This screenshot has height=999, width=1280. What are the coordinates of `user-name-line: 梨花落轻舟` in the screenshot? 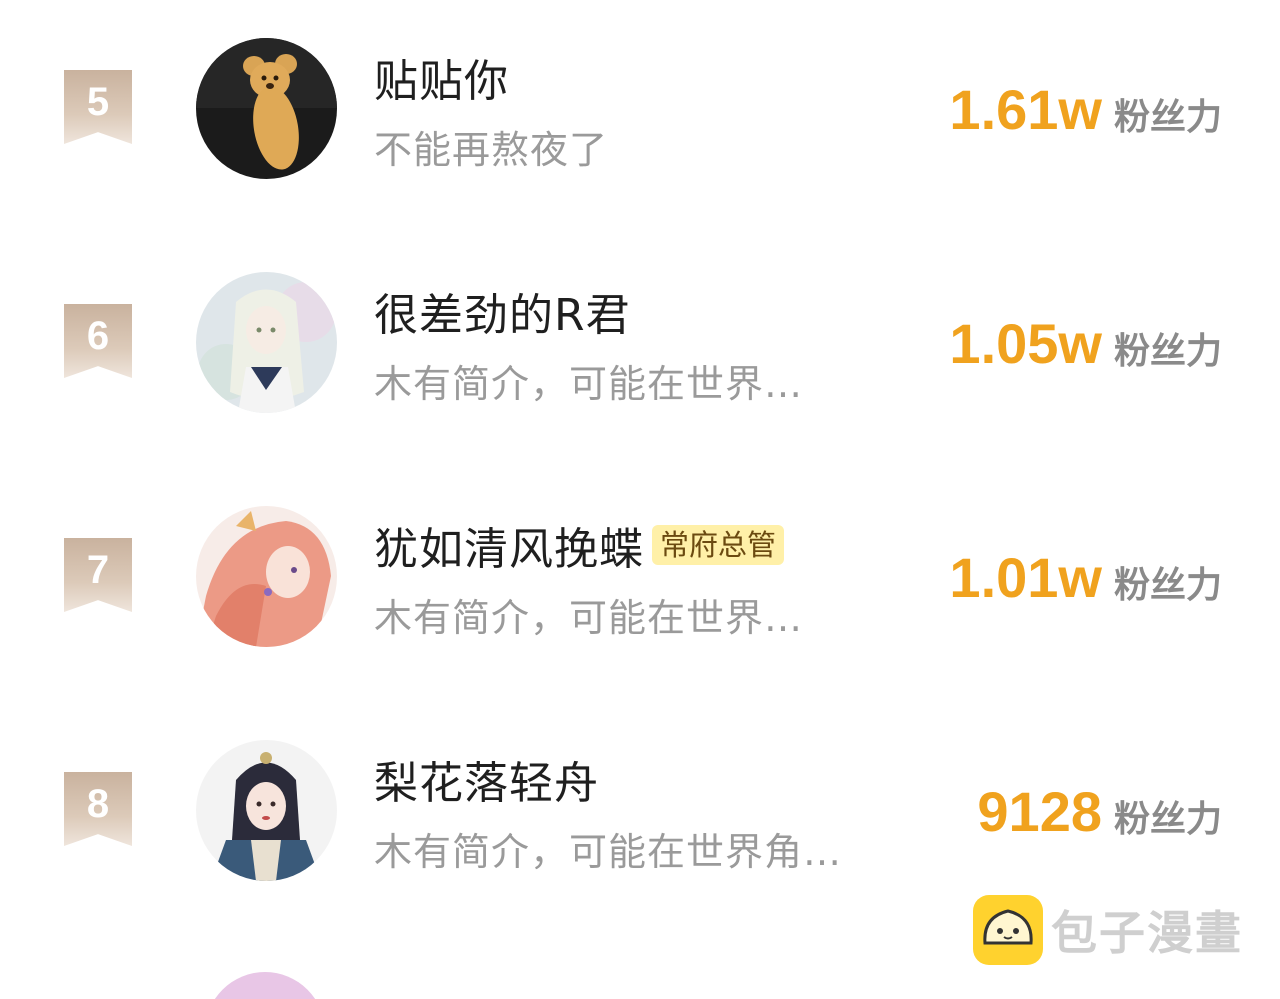 It's located at (486, 779).